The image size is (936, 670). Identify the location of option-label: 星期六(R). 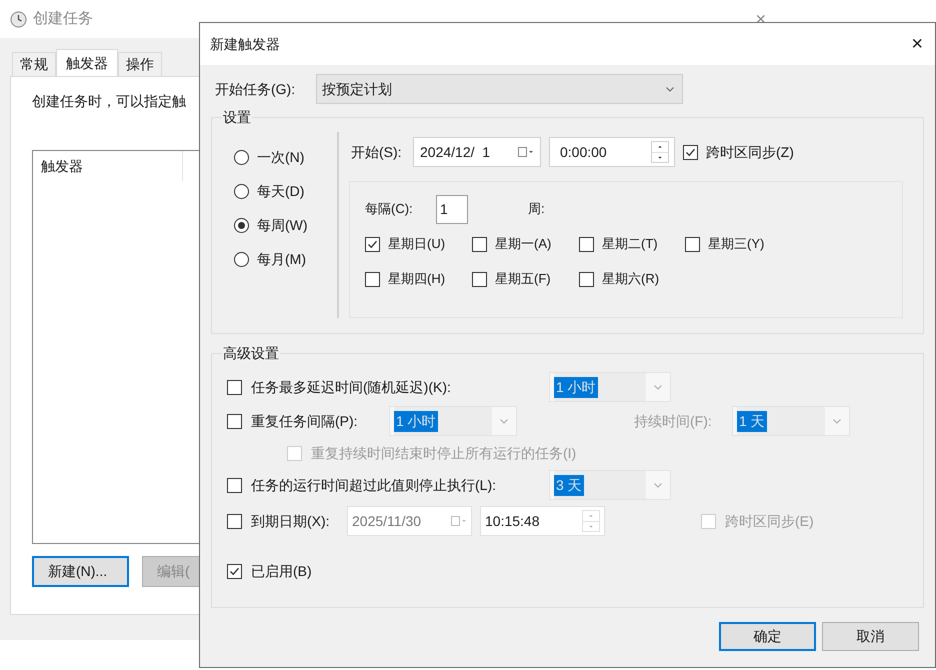
(631, 279).